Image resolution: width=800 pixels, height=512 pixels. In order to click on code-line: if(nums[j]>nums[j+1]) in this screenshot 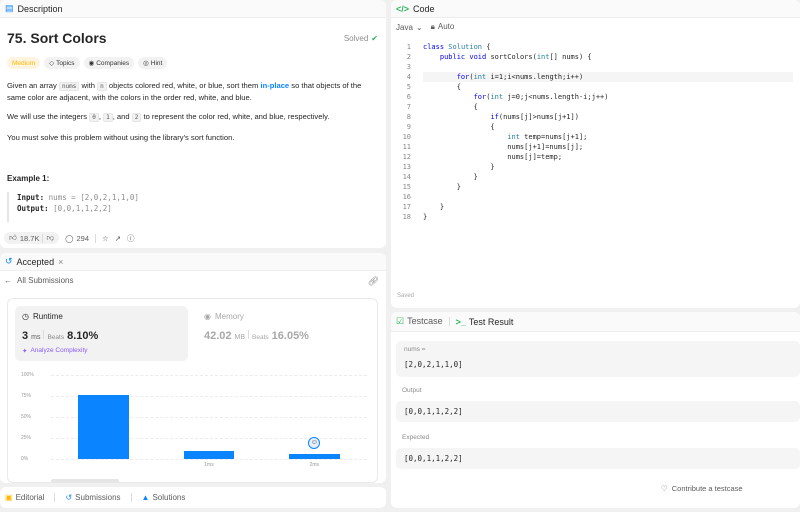, I will do `click(501, 117)`.